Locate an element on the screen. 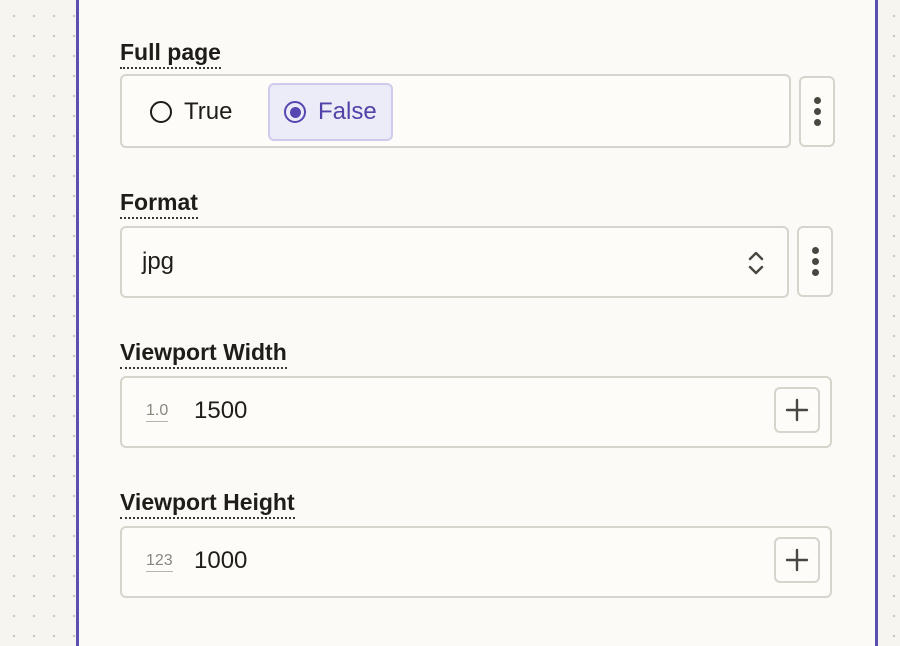 Image resolution: width=900 pixels, height=646 pixels. viewport-height-add-button is located at coordinates (797, 560).